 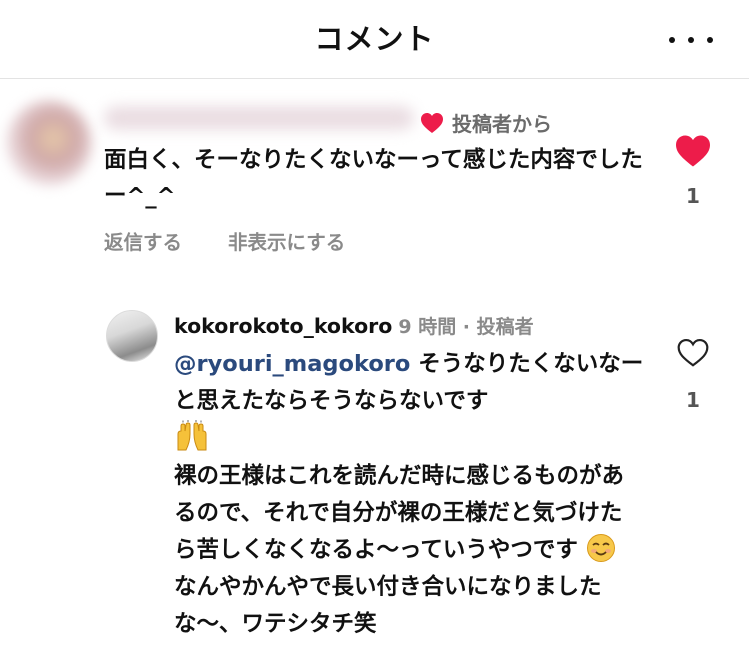 What do you see at coordinates (373, 178) in the screenshot?
I see `comment-text: 面白く、そーなりたくないなーって感じた内容でしたー^_^` at bounding box center [373, 178].